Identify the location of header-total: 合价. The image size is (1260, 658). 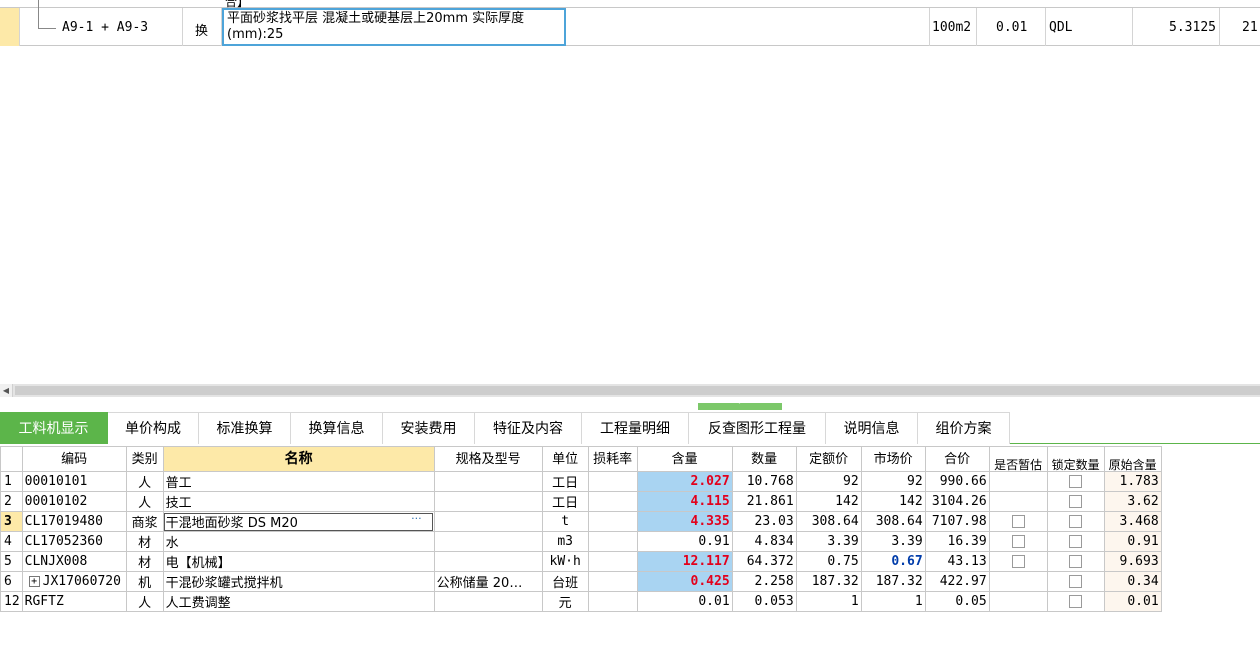
(957, 459).